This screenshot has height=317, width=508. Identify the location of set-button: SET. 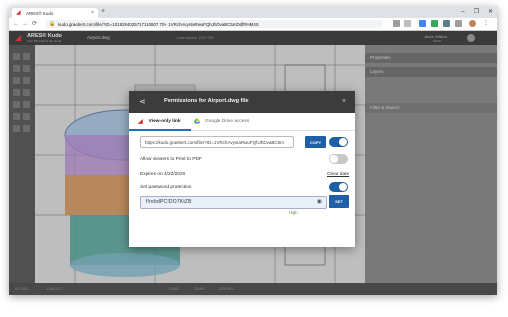
(339, 201).